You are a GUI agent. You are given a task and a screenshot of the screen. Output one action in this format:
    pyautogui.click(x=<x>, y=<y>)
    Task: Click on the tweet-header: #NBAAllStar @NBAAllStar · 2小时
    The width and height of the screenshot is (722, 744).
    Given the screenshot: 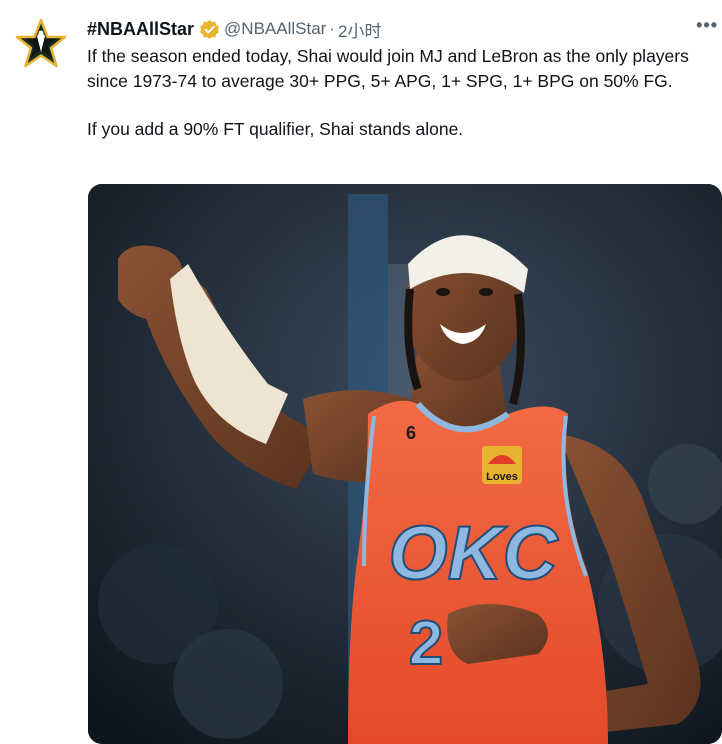 What is the action you would take?
    pyautogui.click(x=234, y=29)
    